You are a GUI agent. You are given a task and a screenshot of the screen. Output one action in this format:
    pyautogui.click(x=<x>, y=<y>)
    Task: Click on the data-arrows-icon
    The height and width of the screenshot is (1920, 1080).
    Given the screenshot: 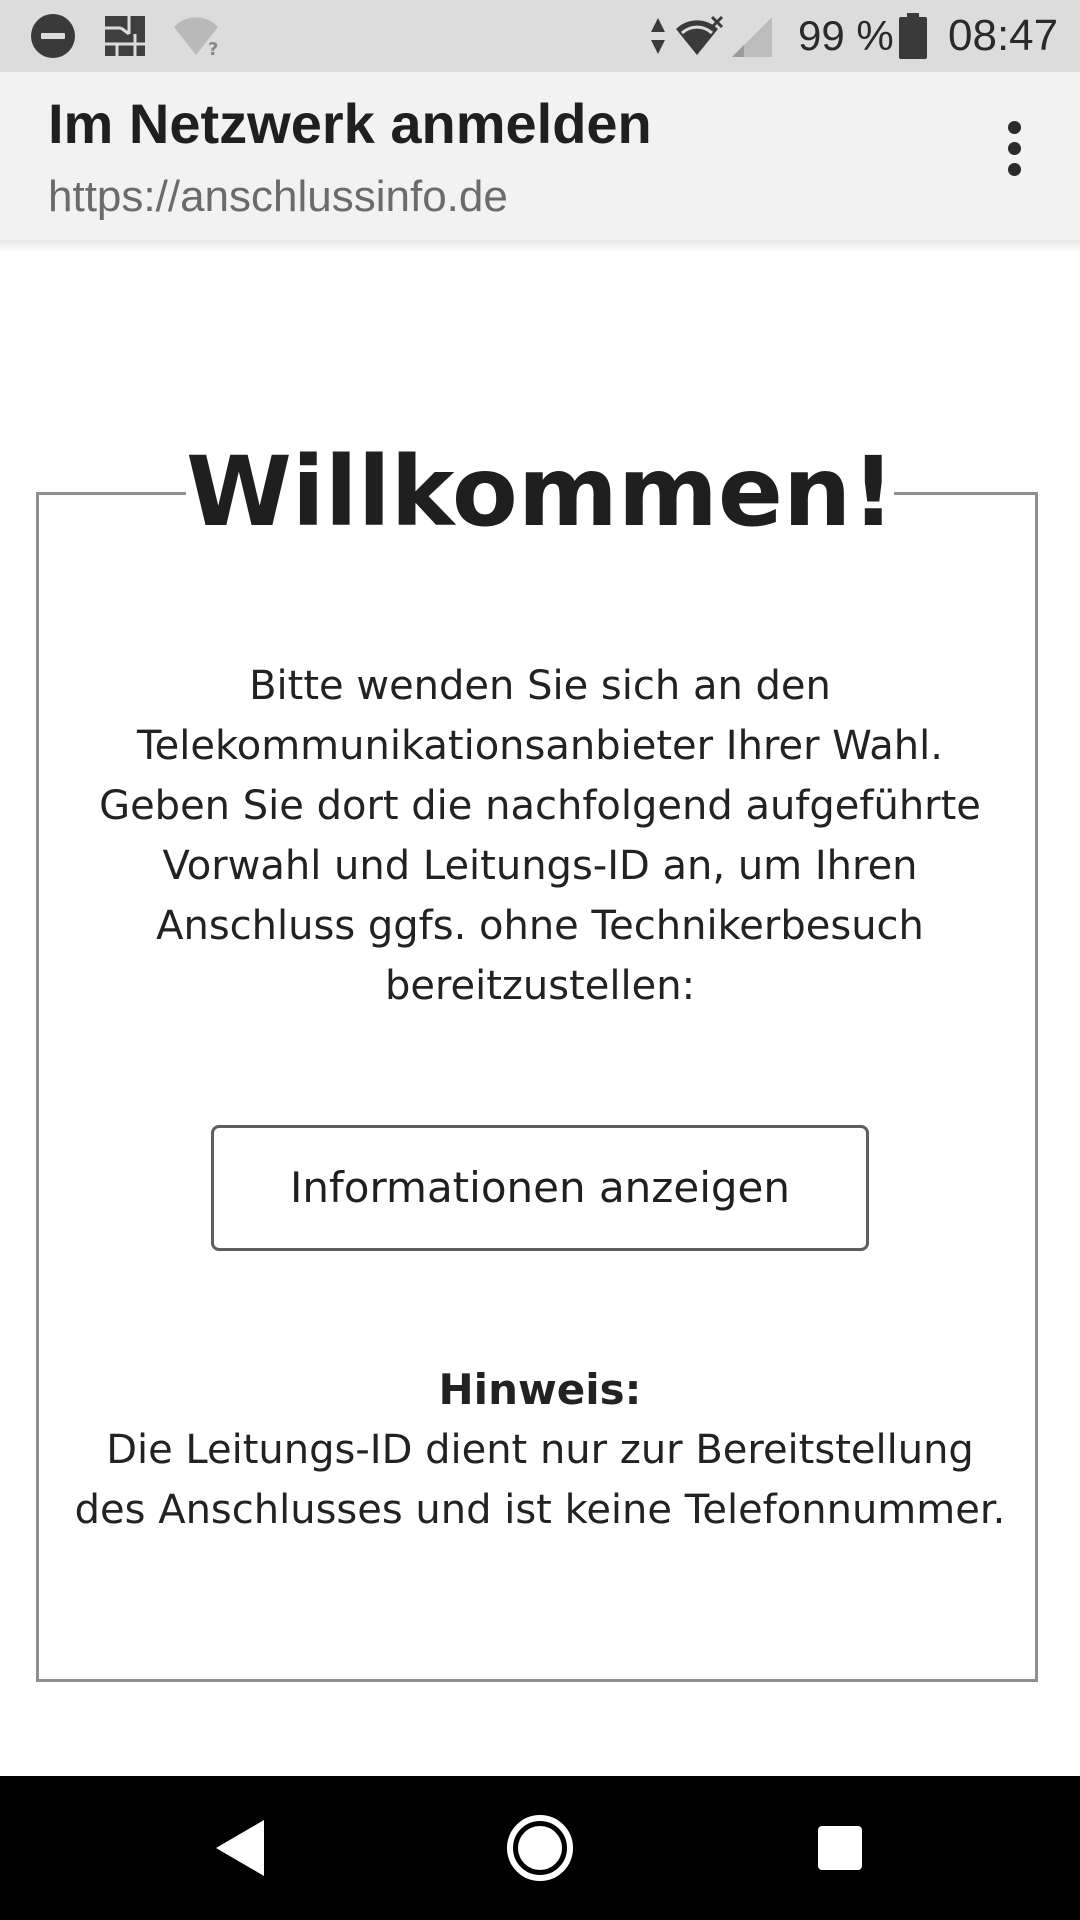 What is the action you would take?
    pyautogui.click(x=658, y=36)
    